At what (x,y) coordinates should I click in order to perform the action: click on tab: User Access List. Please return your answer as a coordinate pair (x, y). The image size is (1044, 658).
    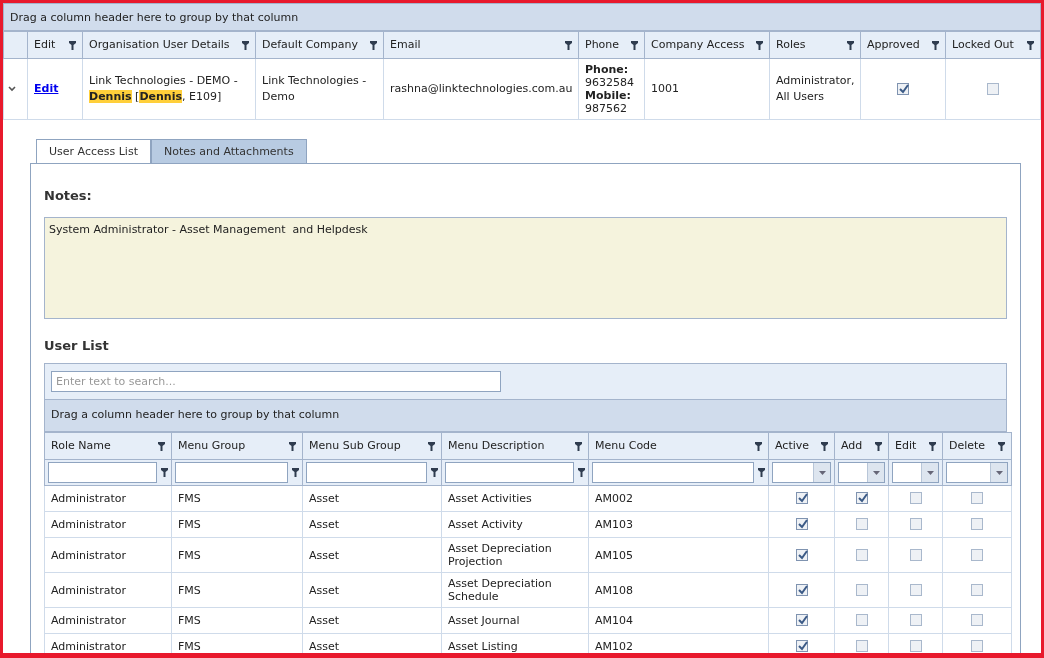
    Looking at the image, I should click on (93, 151).